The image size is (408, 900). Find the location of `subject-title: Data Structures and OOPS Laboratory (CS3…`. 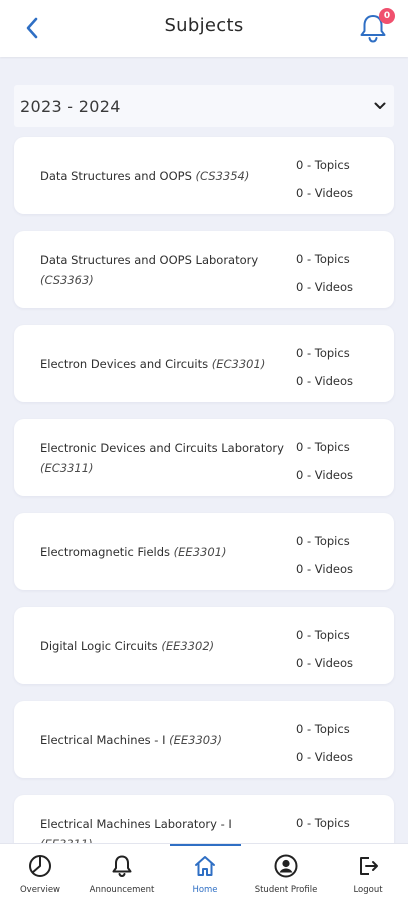

subject-title: Data Structures and OOPS Laboratory (CS3… is located at coordinates (164, 270).